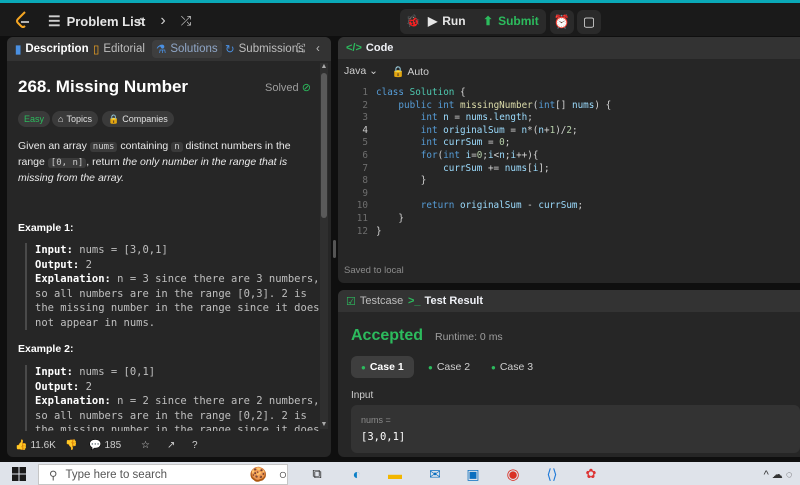 The width and height of the screenshot is (800, 485). I want to click on tab-description: ▮ Description, so click(52, 49).